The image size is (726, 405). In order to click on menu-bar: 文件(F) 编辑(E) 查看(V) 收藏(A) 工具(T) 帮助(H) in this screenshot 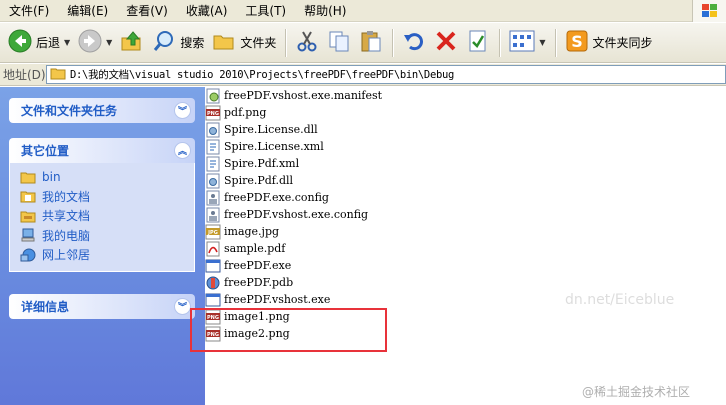, I will do `click(363, 11)`.